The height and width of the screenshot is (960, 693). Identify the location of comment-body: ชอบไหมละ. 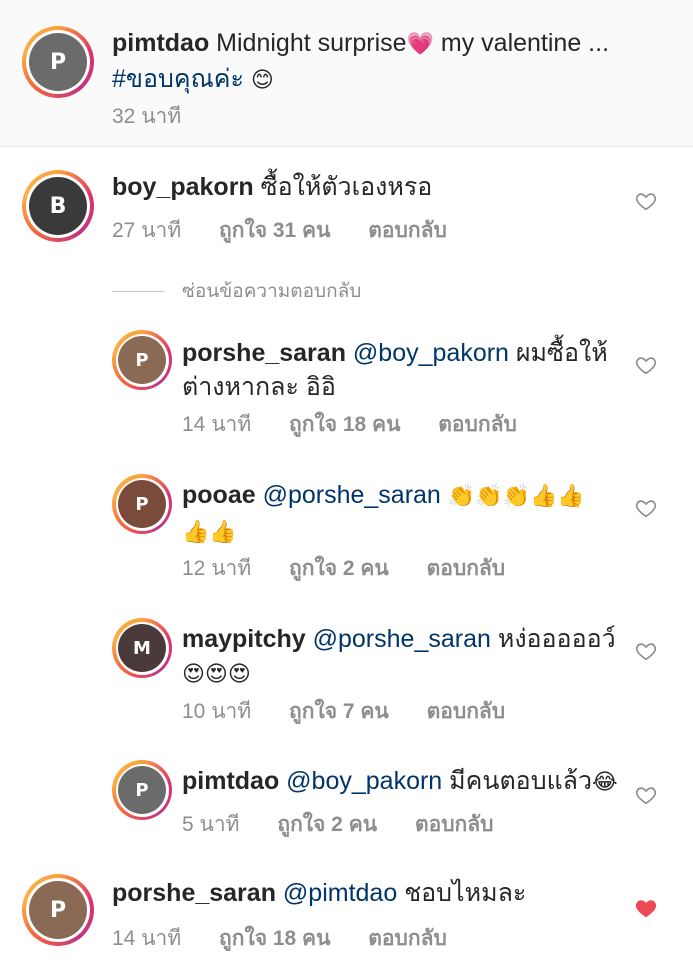
(465, 893).